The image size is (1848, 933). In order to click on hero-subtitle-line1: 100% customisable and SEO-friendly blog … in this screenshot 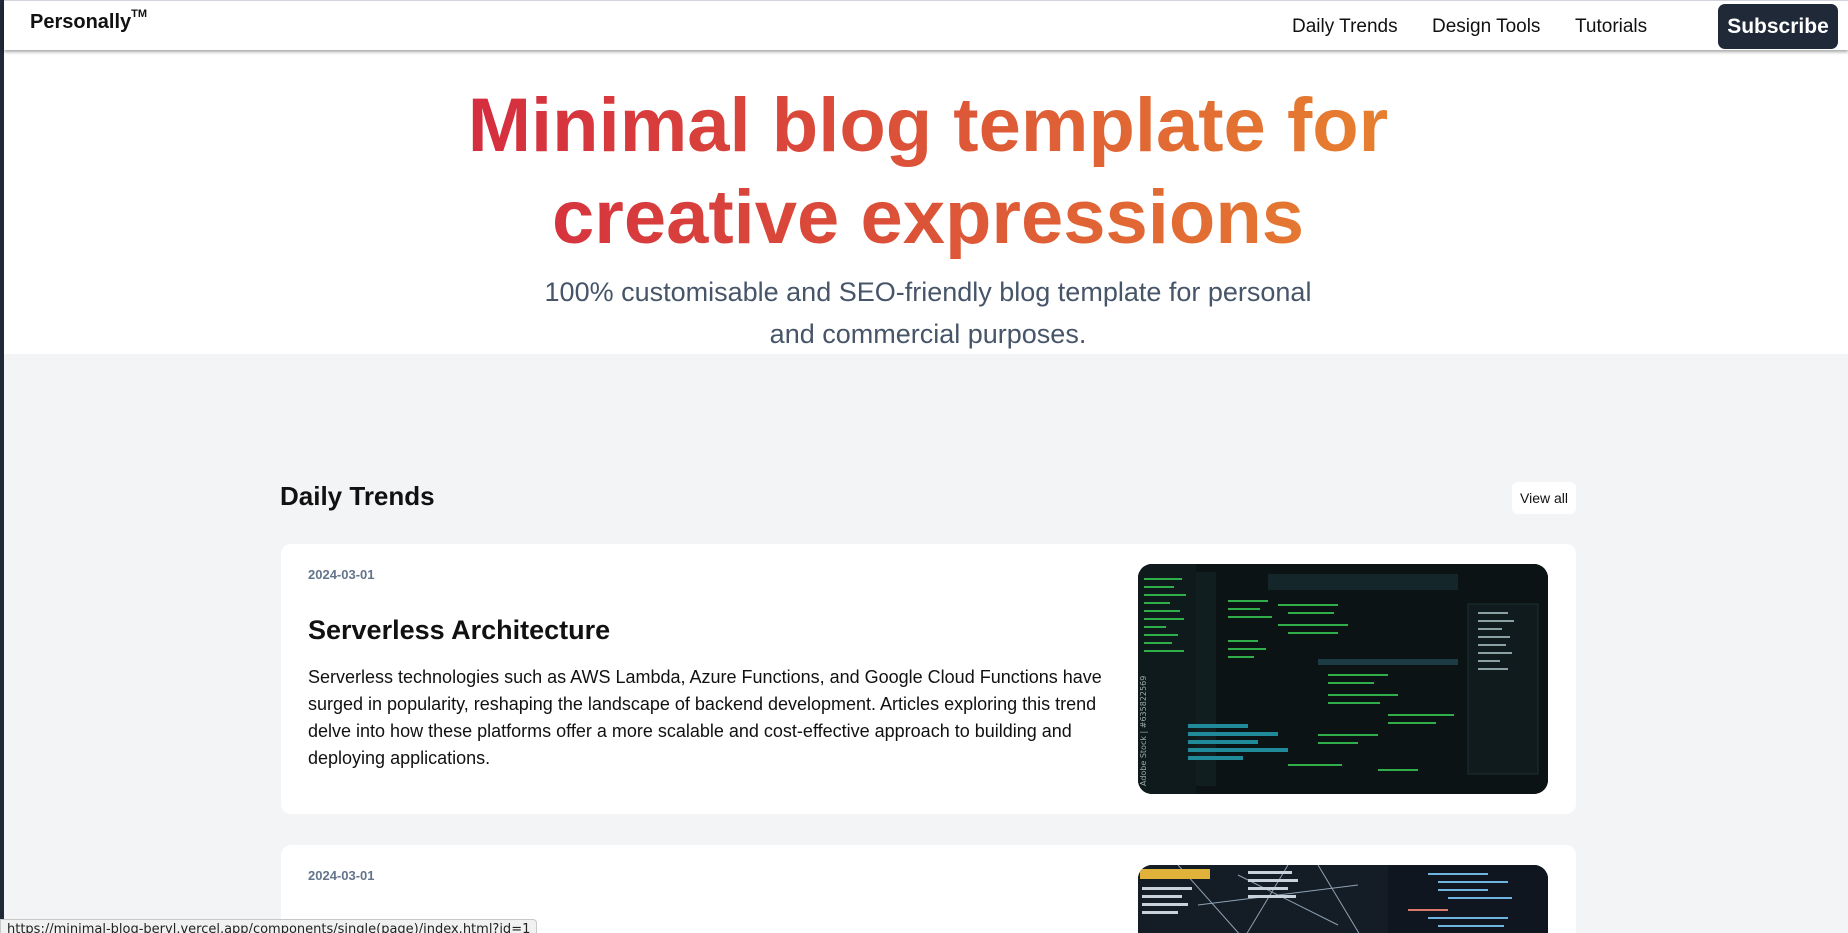, I will do `click(928, 292)`.